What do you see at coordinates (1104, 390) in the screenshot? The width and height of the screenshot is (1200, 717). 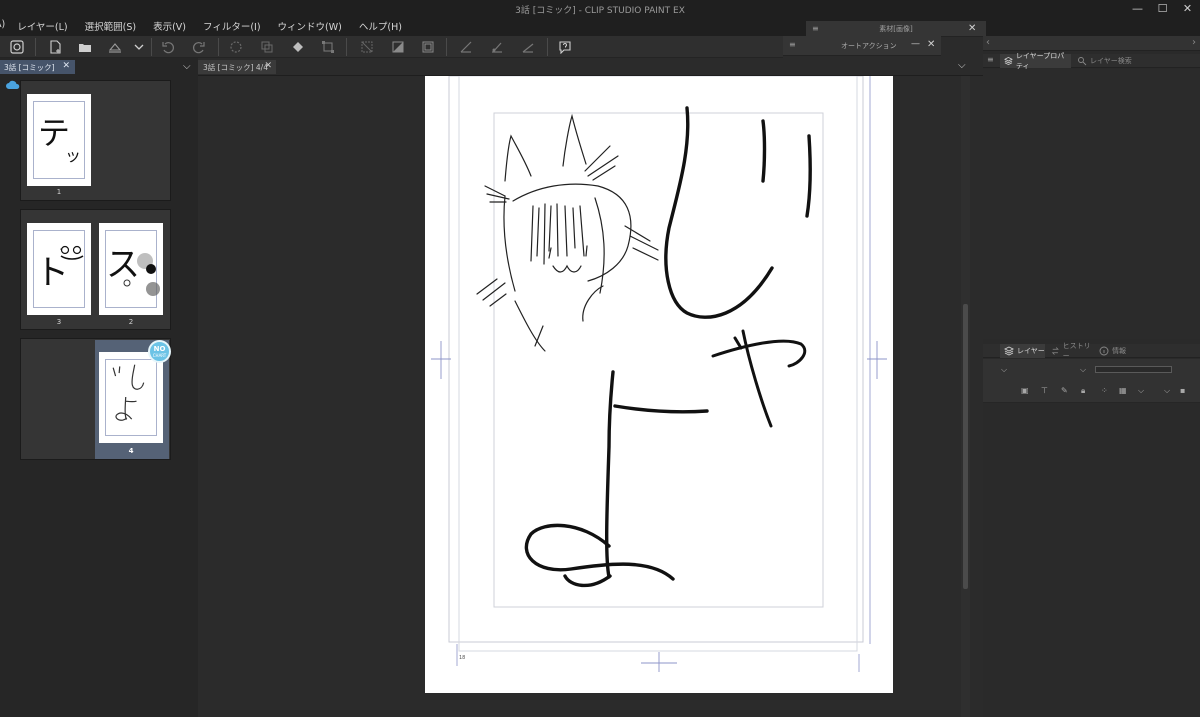 I see `clipping-icon: ⁘` at bounding box center [1104, 390].